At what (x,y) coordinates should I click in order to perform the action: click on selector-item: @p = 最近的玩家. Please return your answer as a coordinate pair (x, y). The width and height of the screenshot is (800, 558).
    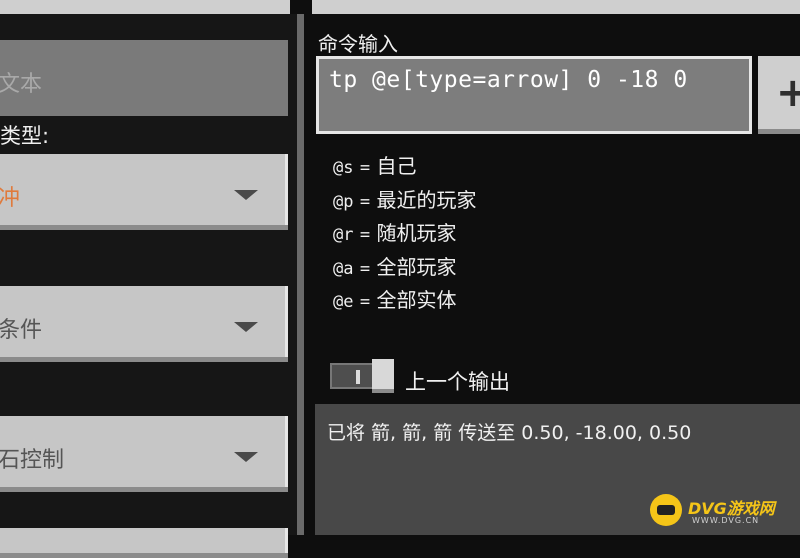
    Looking at the image, I should click on (405, 199).